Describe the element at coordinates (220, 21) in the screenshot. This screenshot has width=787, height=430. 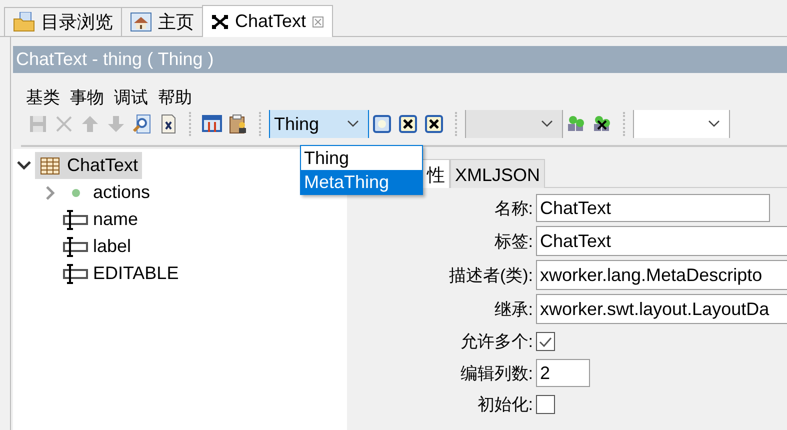
I see `cross-arrows-icon` at that location.